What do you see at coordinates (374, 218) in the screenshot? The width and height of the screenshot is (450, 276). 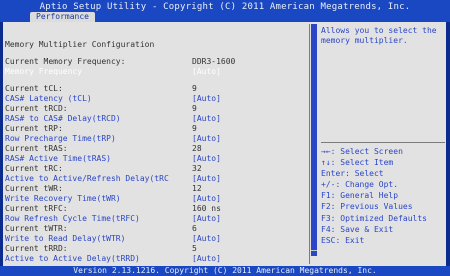 I see `key-optimized-defaults: F3: Optimized Defaults` at bounding box center [374, 218].